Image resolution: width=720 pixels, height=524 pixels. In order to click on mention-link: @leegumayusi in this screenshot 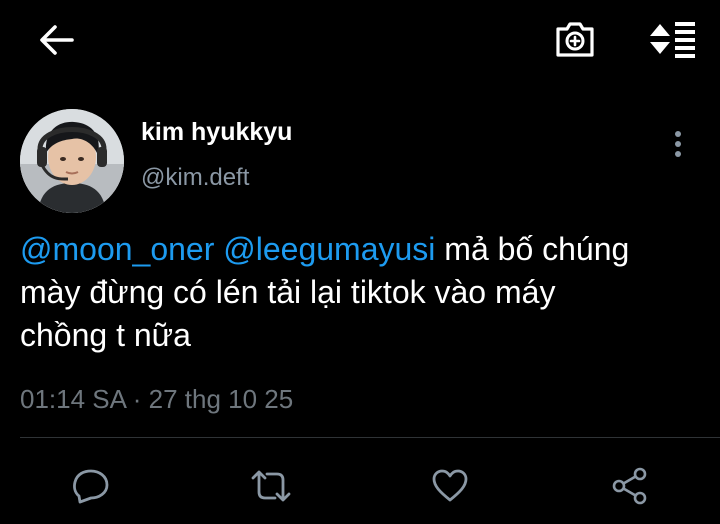, I will do `click(329, 249)`.